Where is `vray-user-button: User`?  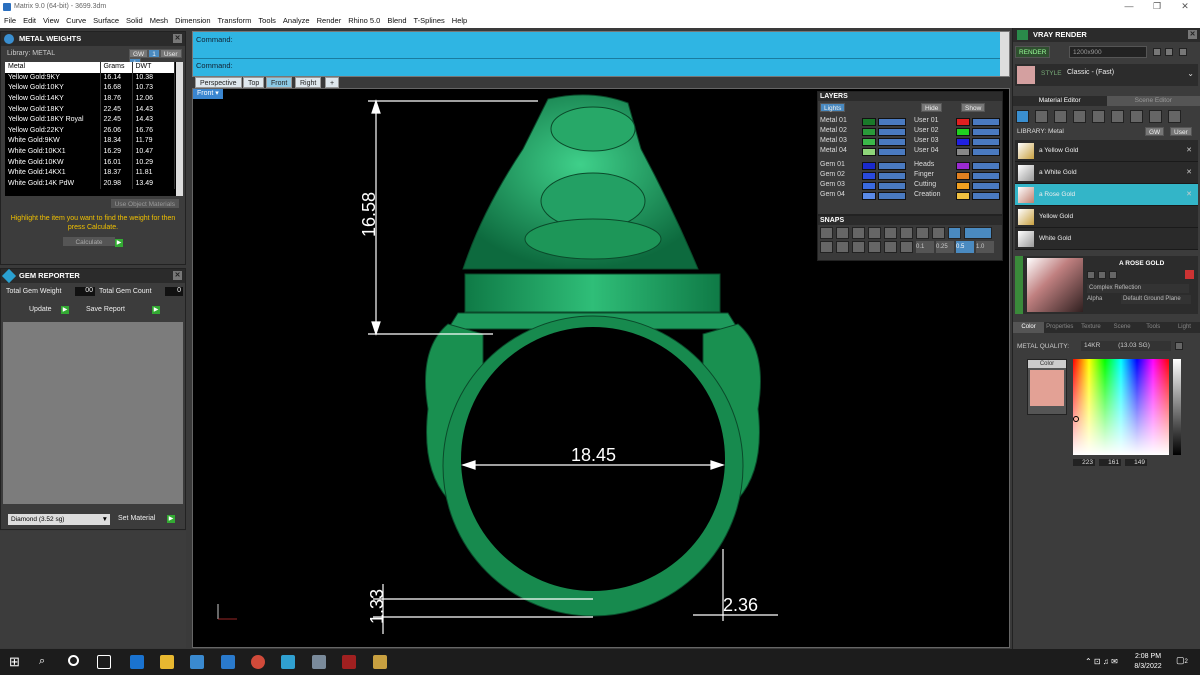 vray-user-button: User is located at coordinates (1181, 131).